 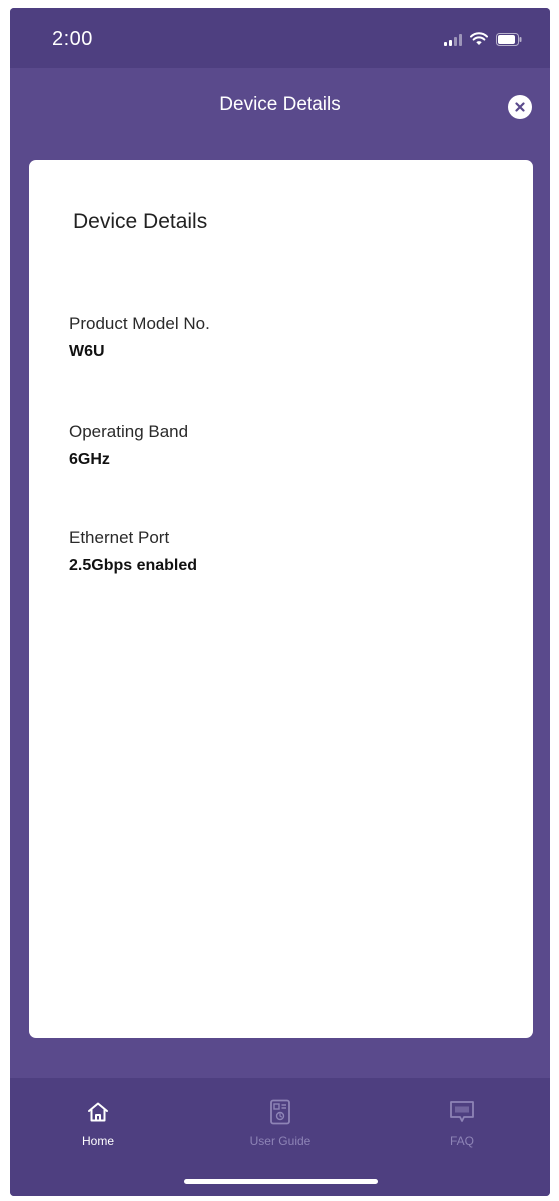 What do you see at coordinates (98, 1112) in the screenshot?
I see `home-icon` at bounding box center [98, 1112].